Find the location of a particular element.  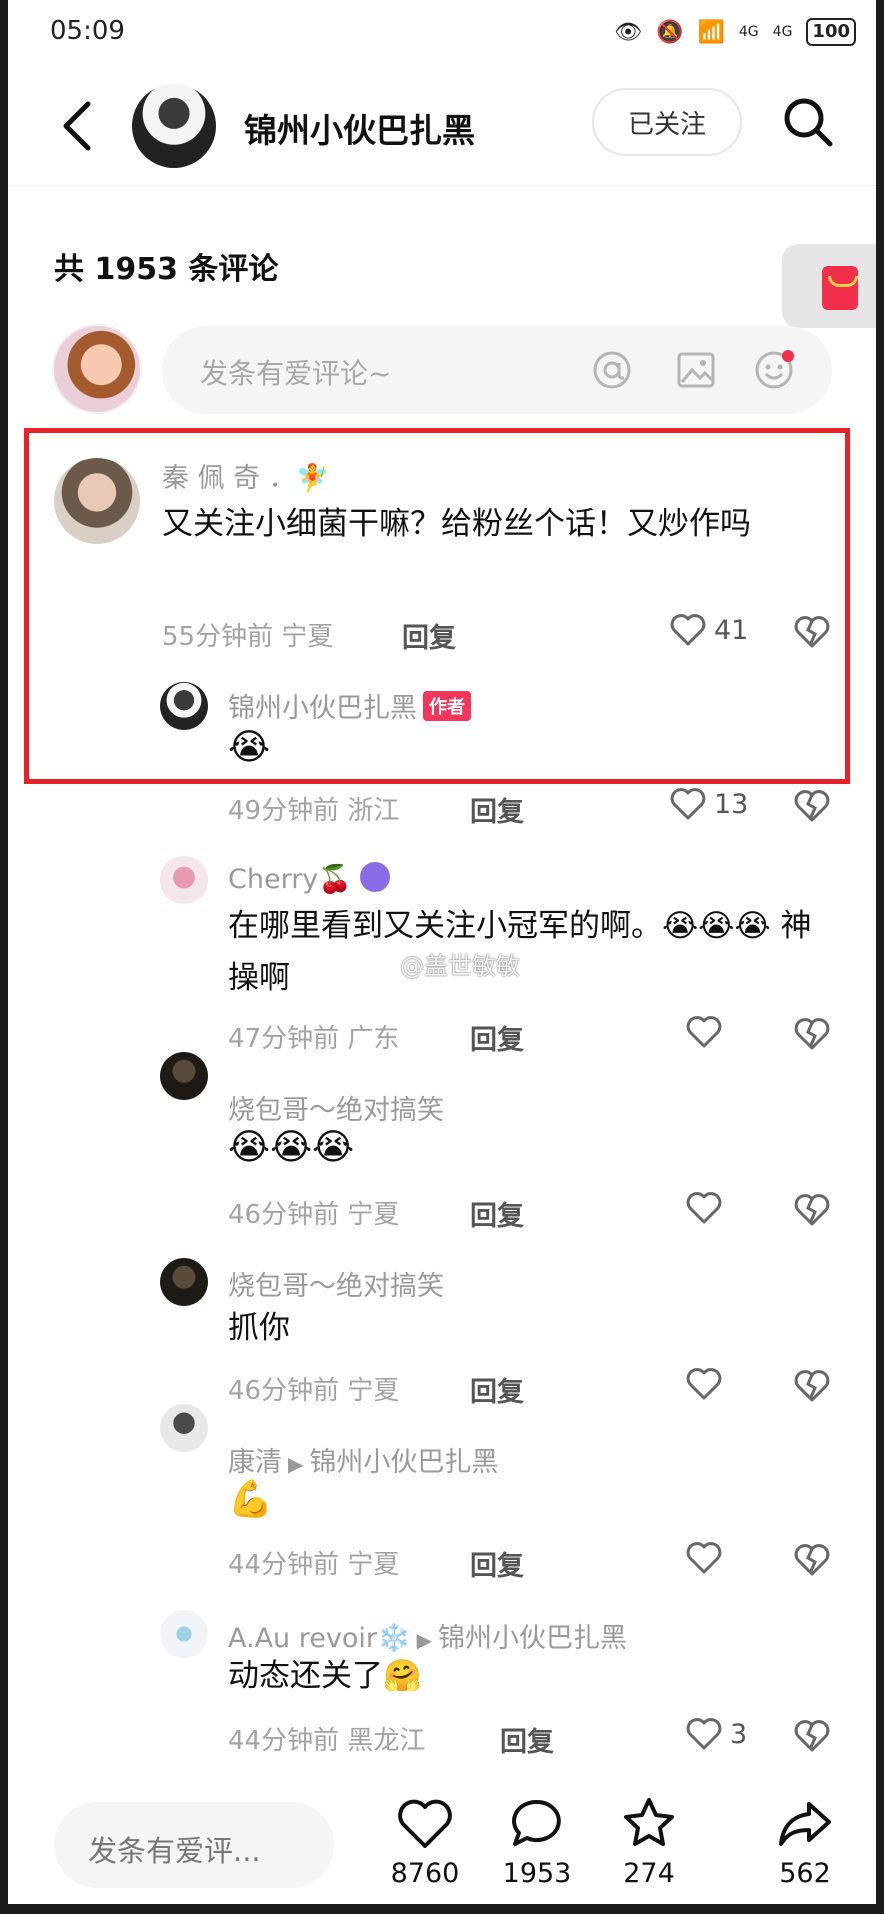

comment-text: 💪 is located at coordinates (250, 1499).